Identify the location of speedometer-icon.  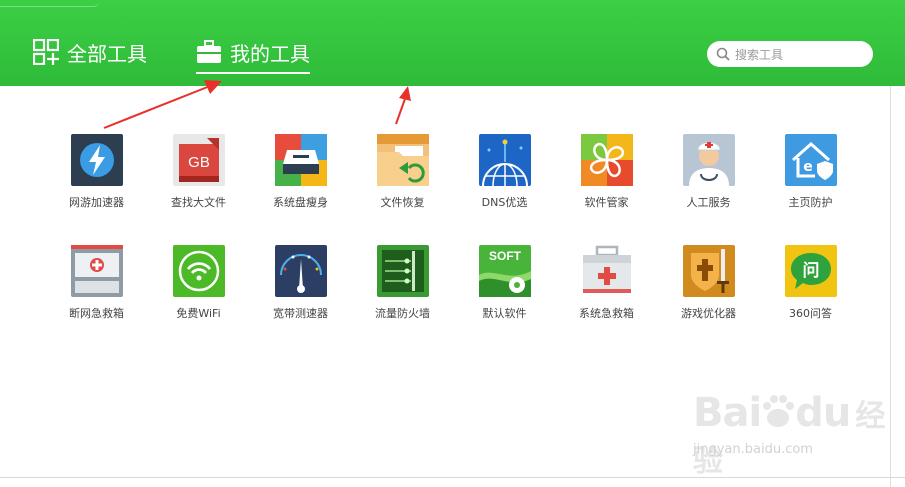
(300, 271).